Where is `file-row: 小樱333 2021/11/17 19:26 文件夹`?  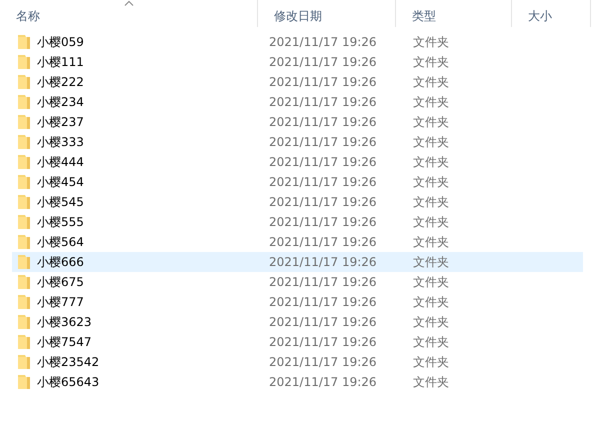 file-row: 小樱333 2021/11/17 19:26 文件夹 is located at coordinates (297, 142).